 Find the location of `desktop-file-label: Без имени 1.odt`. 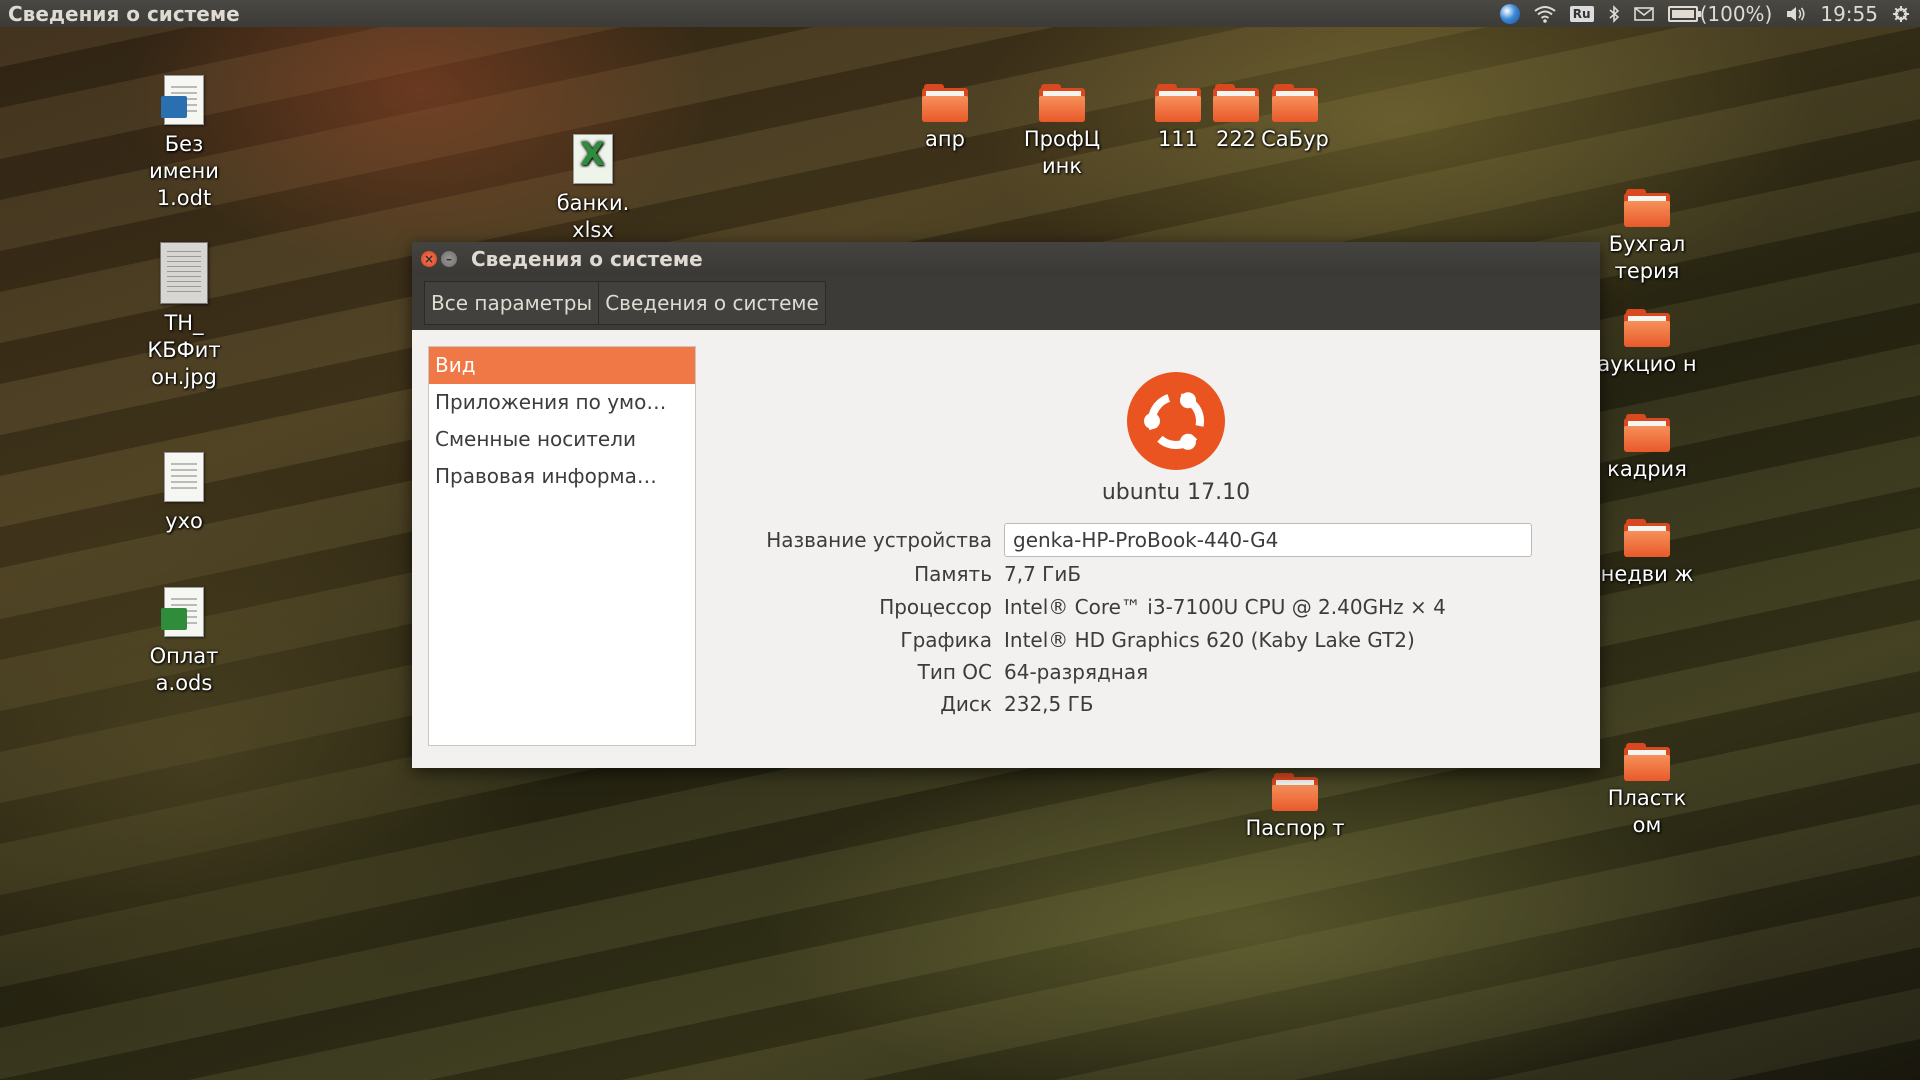

desktop-file-label: Без имени 1.odt is located at coordinates (184, 171).